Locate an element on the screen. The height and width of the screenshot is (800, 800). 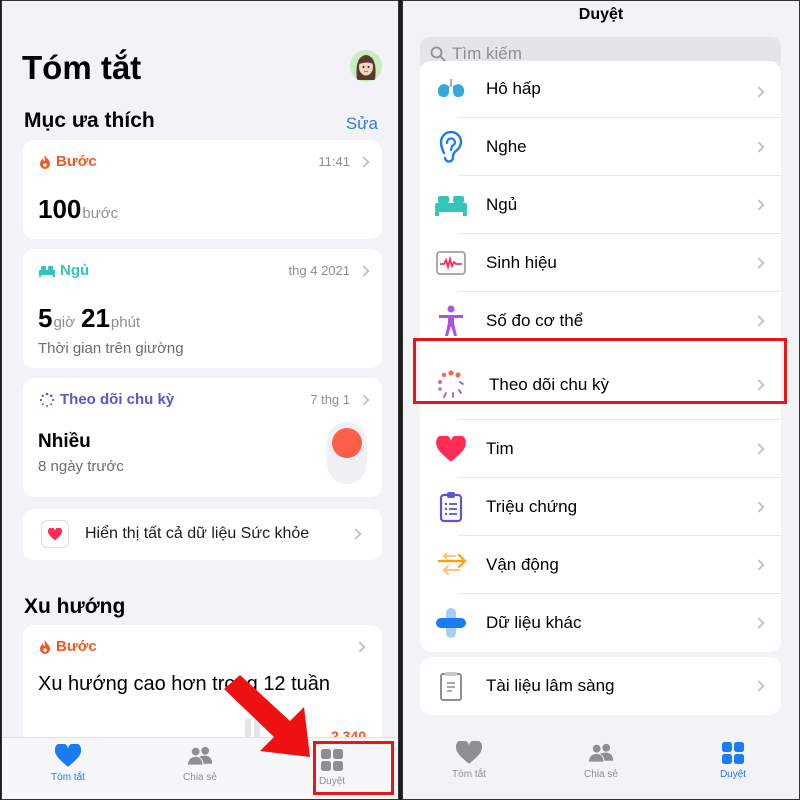
category-item-vitals: Sinh hiệu is located at coordinates (600, 263).